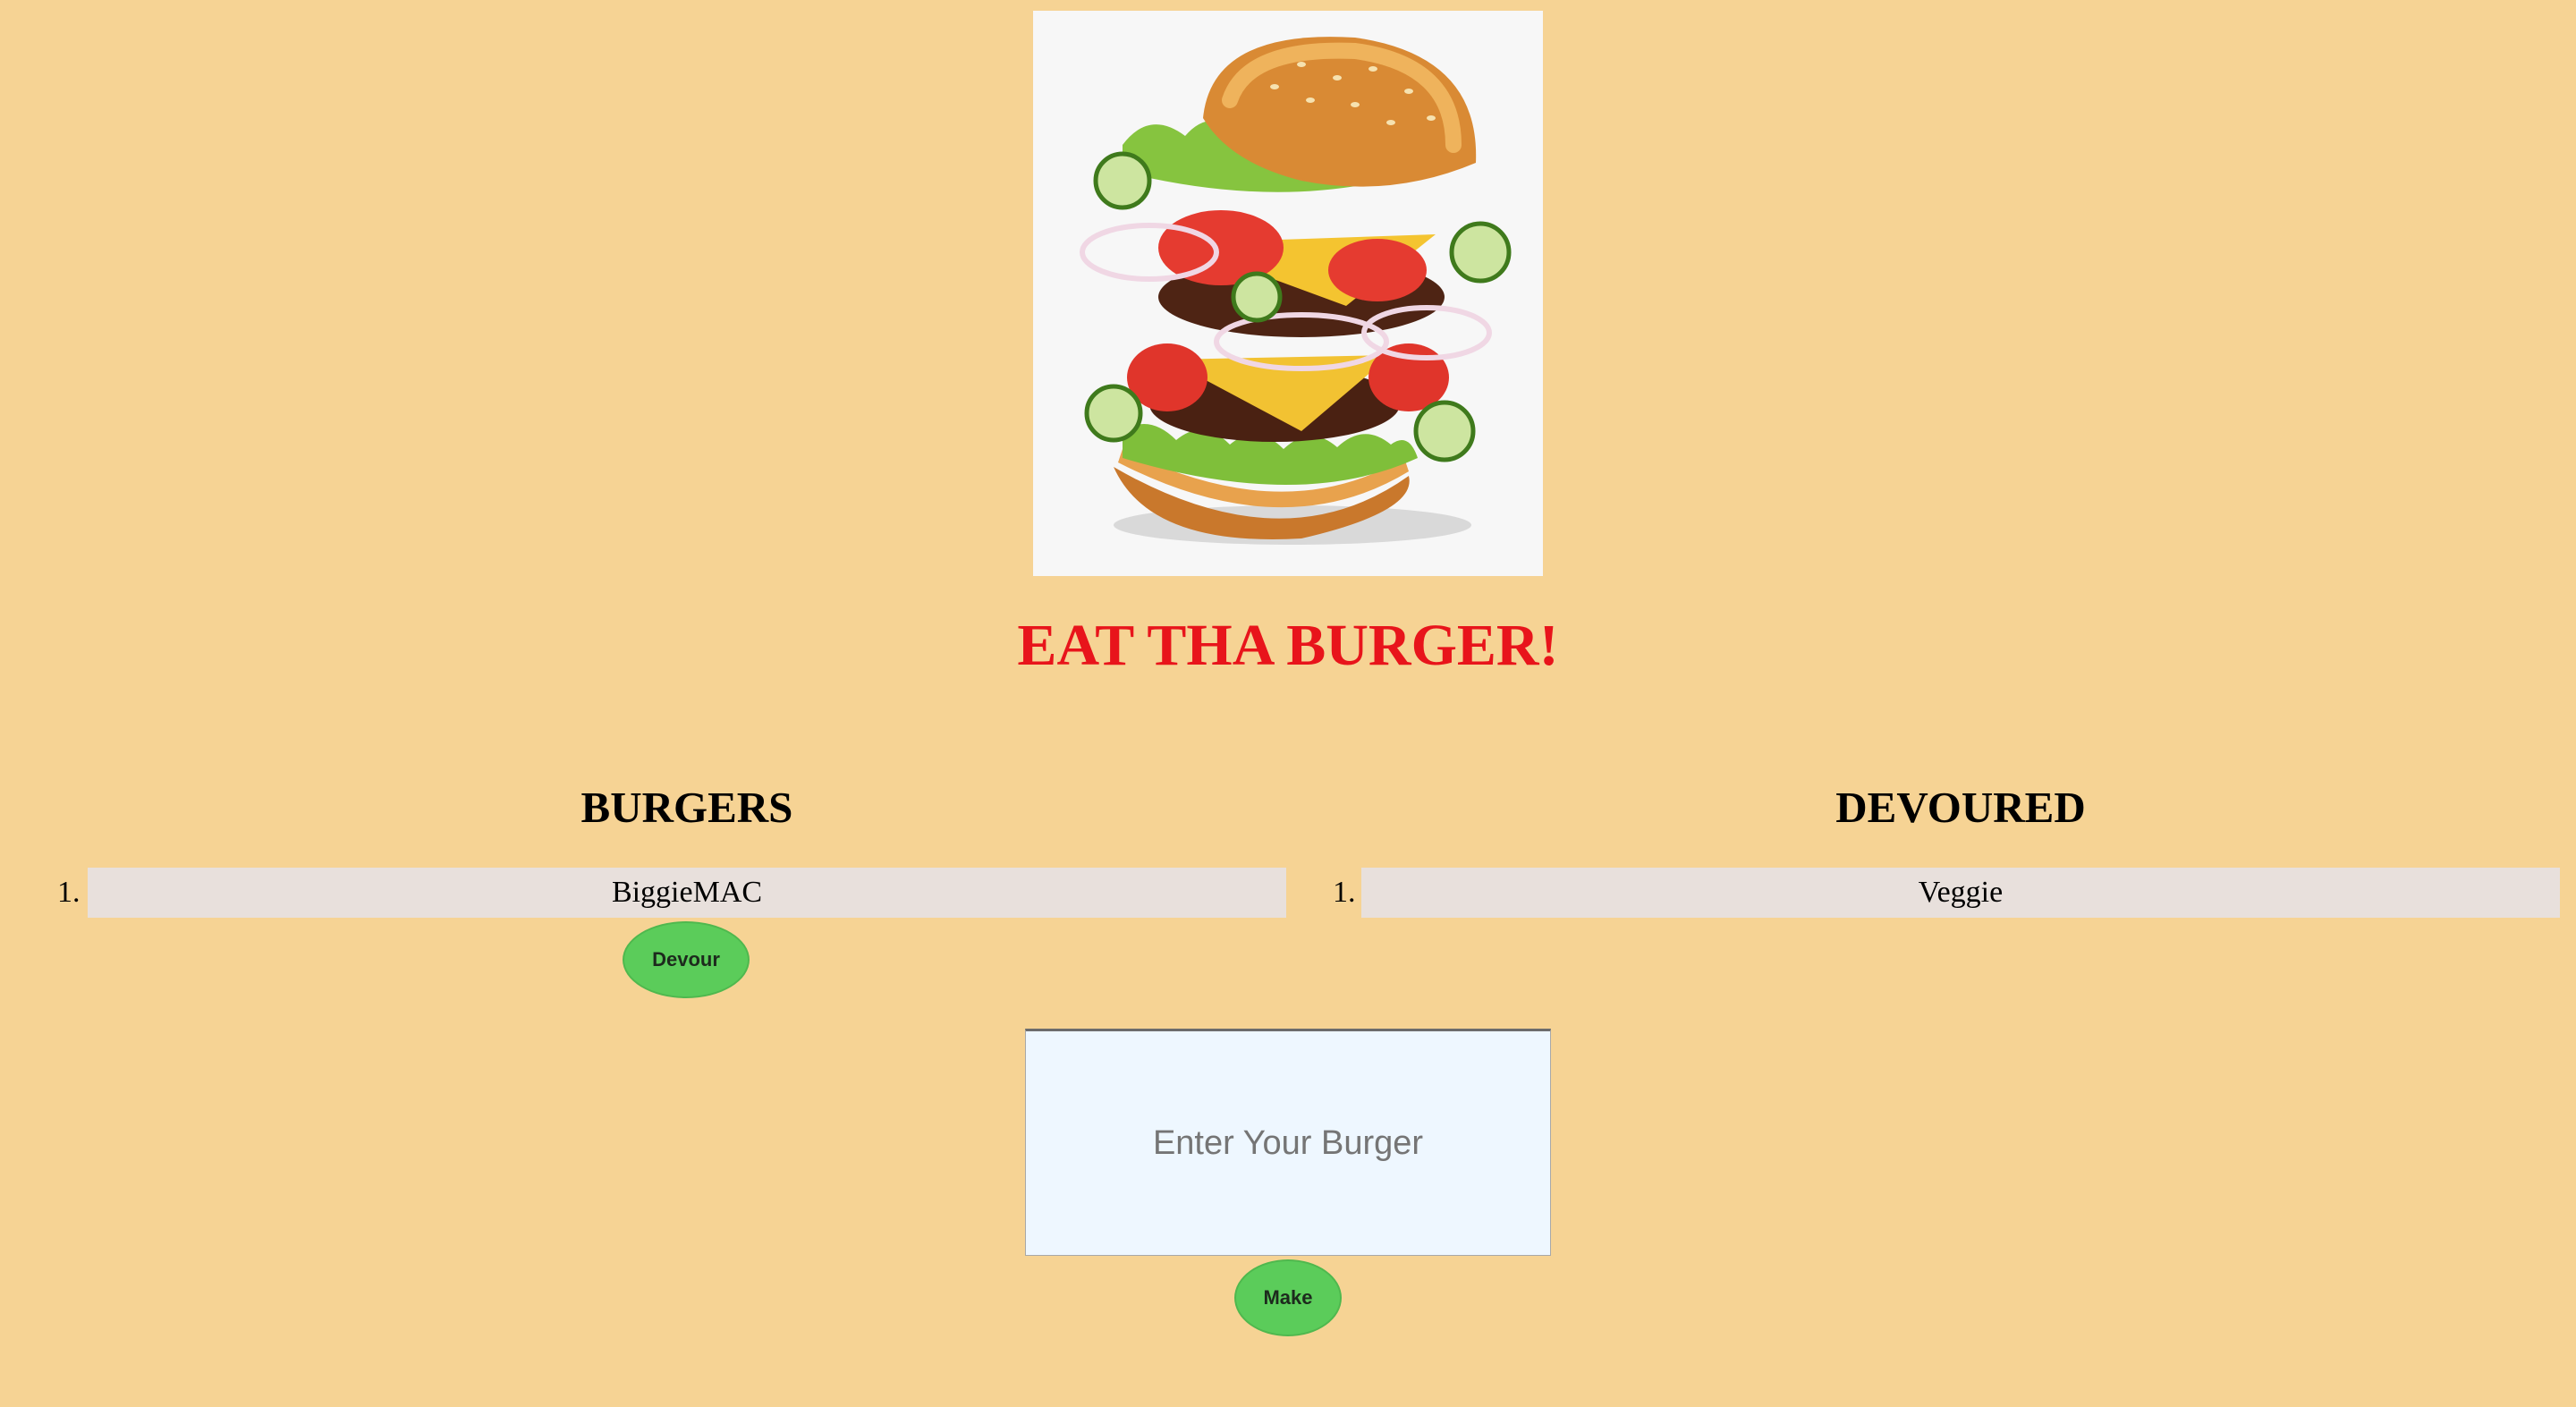  Describe the element at coordinates (1288, 1142) in the screenshot. I see `burger-name-input` at that location.